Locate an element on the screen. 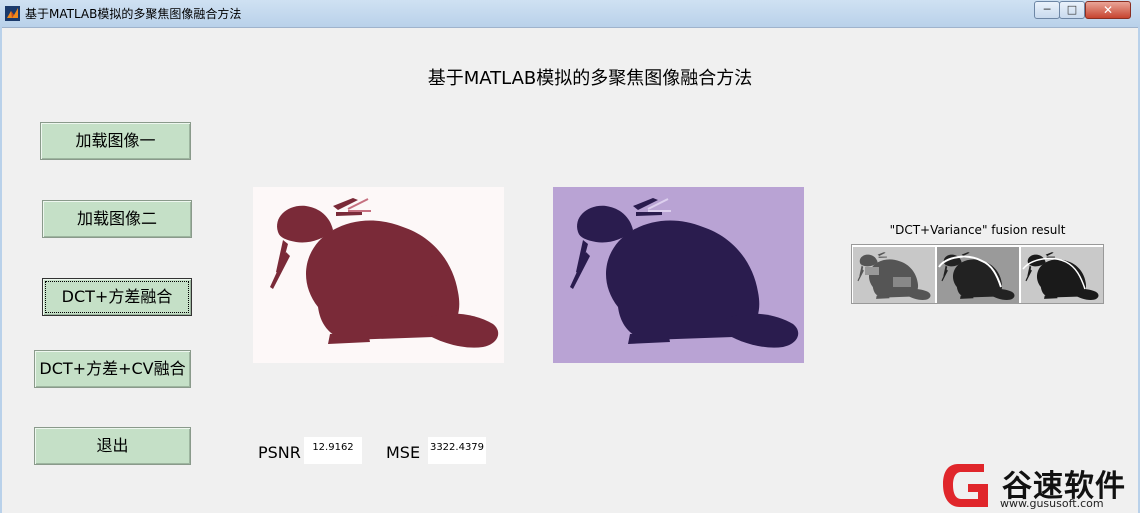  close-button: ✕ is located at coordinates (1108, 10).